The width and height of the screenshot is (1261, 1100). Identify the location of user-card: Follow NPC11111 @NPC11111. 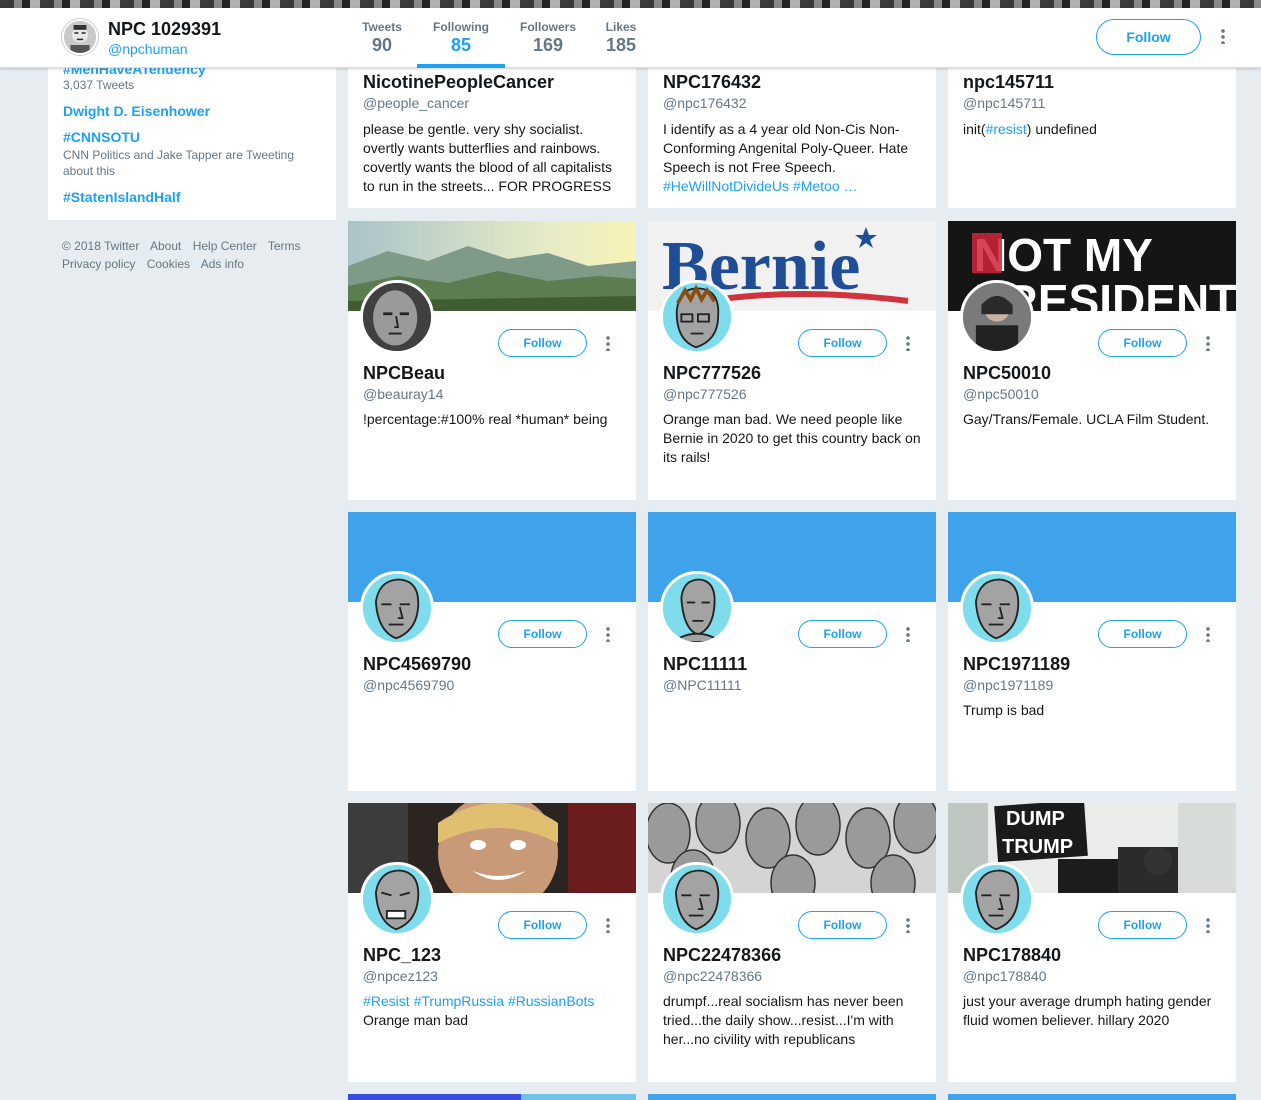
(792, 651).